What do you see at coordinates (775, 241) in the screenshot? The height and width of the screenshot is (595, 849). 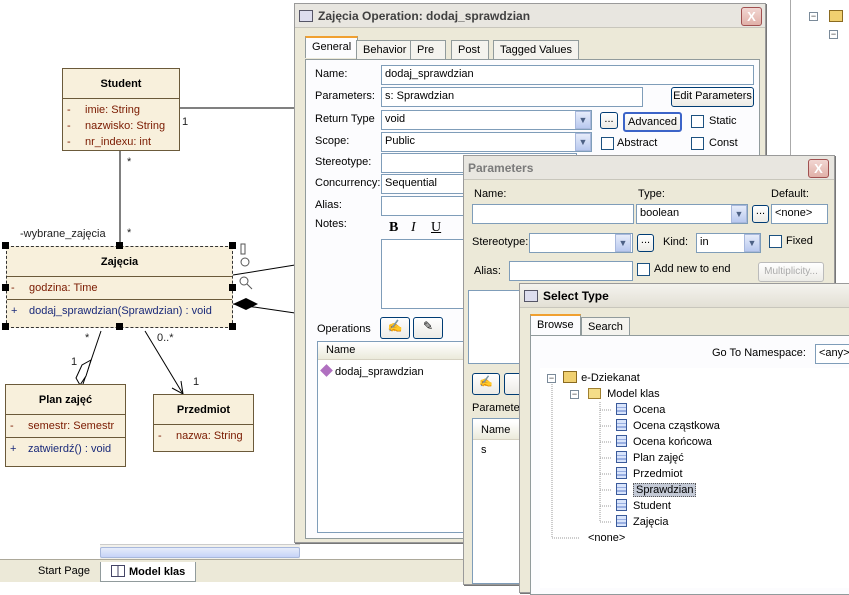 I see `fixed-checkbox` at bounding box center [775, 241].